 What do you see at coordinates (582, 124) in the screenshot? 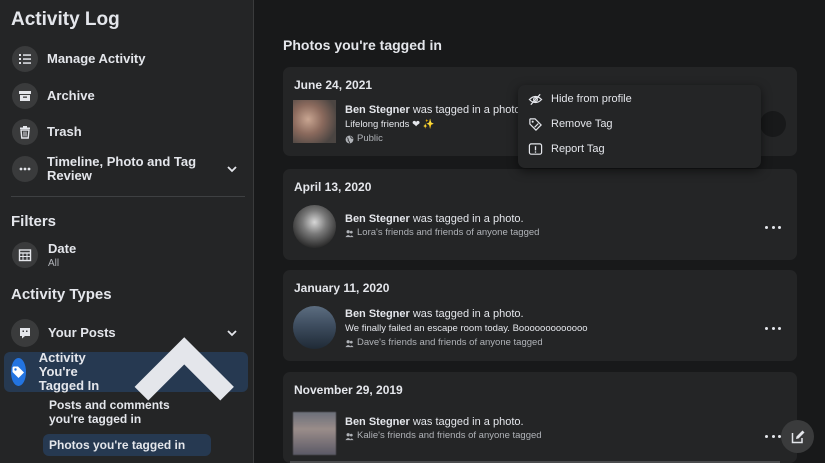
I see `menu-item-label: Remove Tag` at bounding box center [582, 124].